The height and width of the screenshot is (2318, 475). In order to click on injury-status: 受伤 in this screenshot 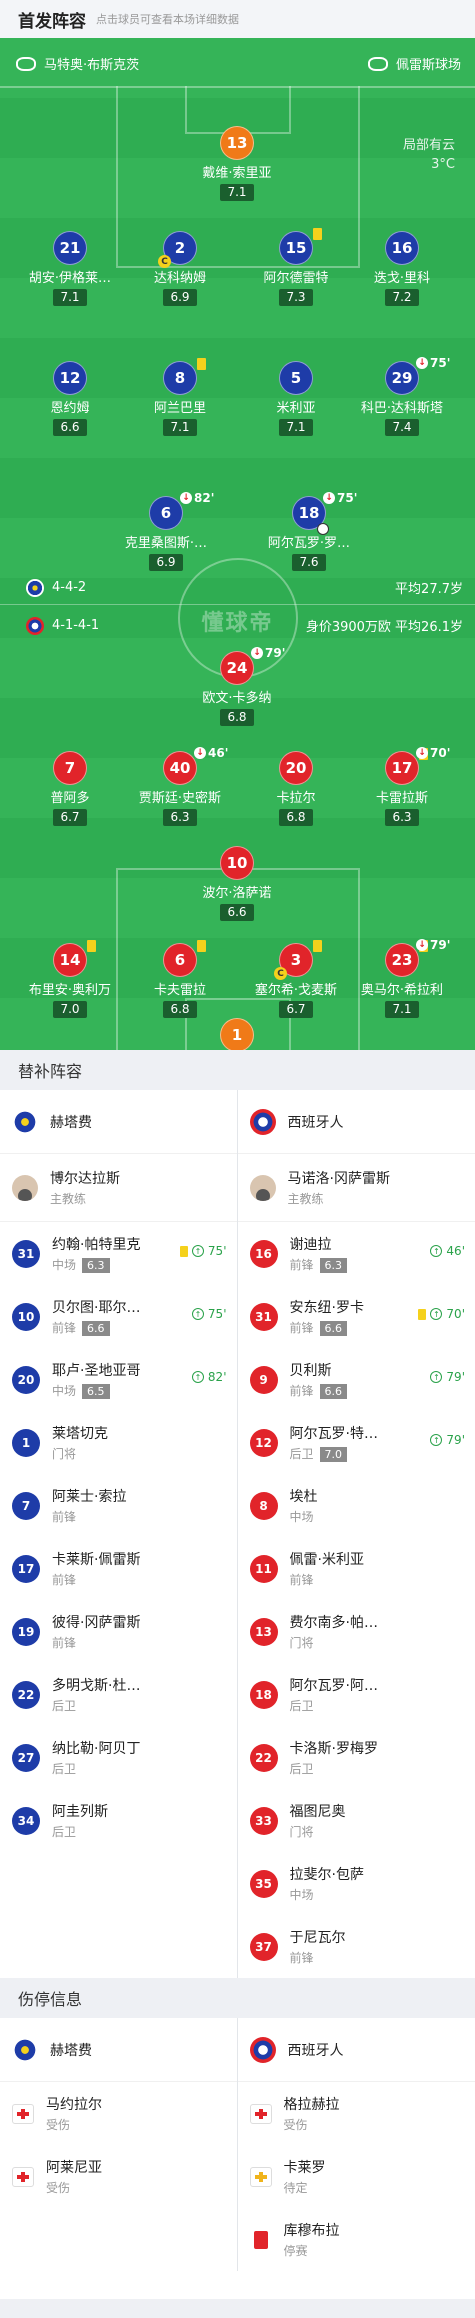, I will do `click(58, 2125)`.